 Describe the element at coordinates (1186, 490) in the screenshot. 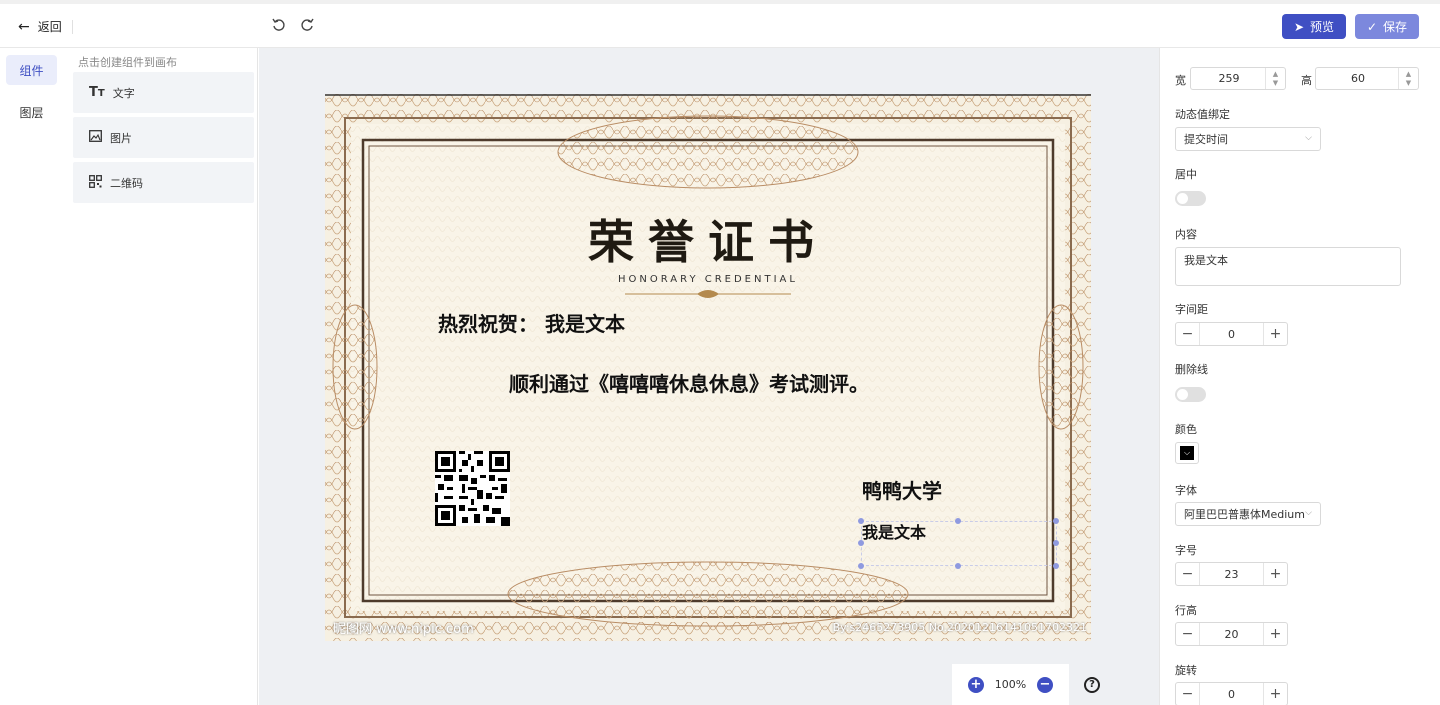

I see `font-label: 字体` at that location.